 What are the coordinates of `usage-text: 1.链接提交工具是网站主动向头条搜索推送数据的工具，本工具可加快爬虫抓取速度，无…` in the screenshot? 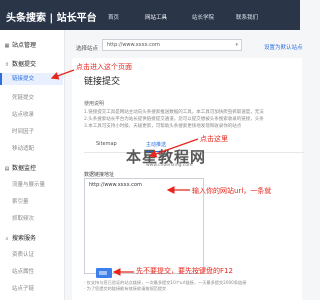 It's located at (174, 119).